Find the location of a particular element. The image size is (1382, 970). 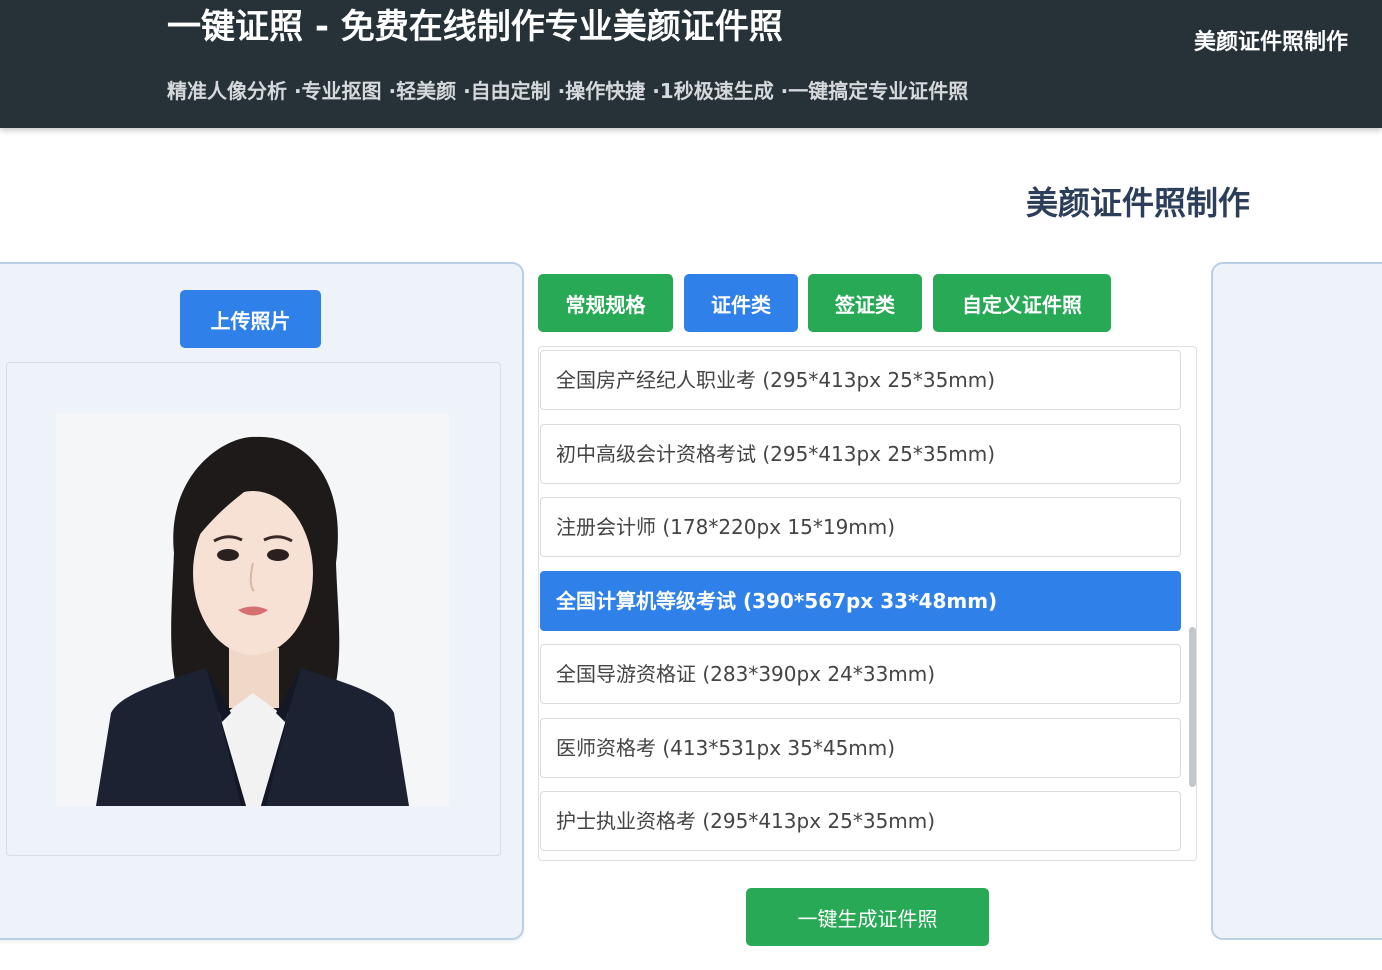

portrait-illustration is located at coordinates (252, 609).